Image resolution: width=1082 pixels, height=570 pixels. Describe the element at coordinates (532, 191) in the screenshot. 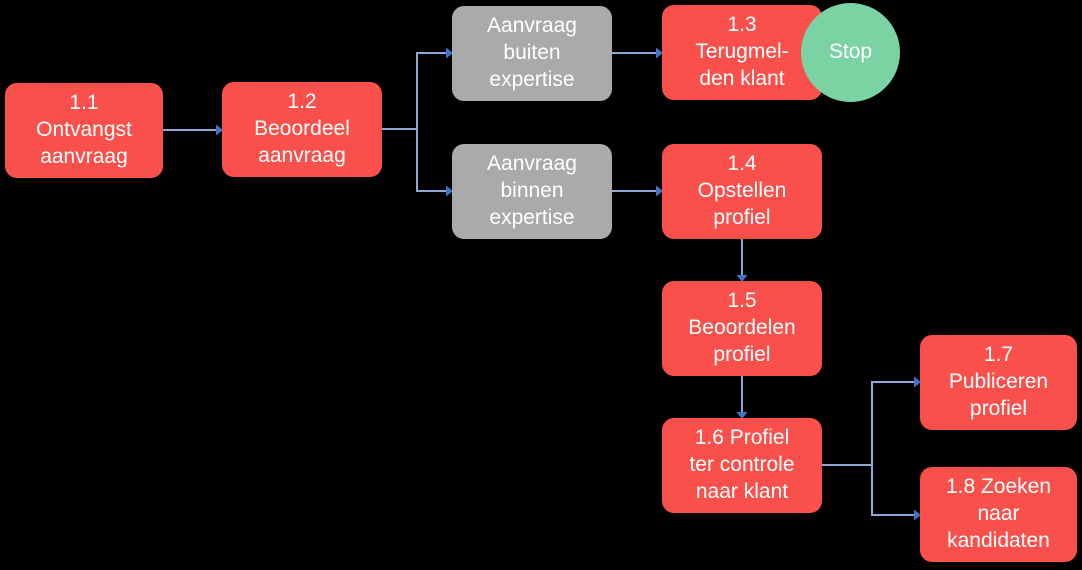

I see `flow-node-g2: Aanvraag binnen expertise` at that location.